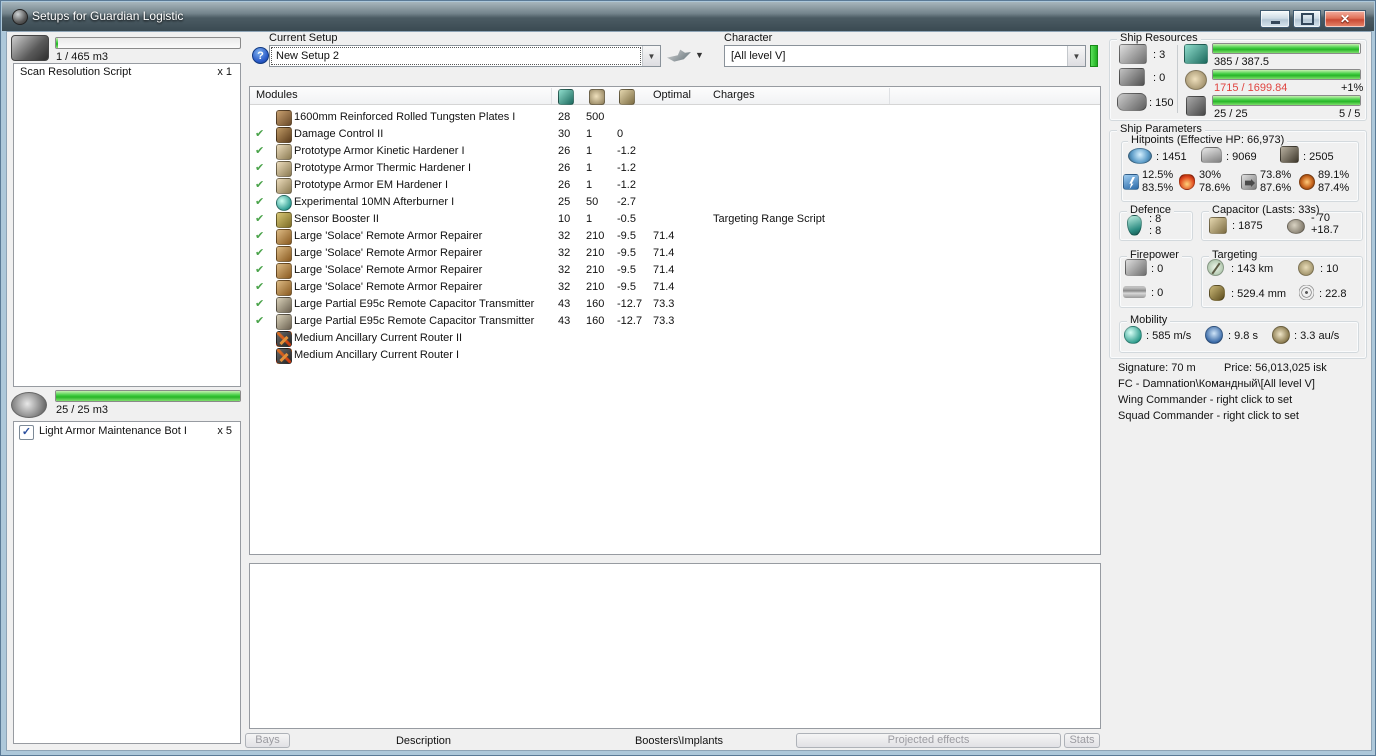 Image resolution: width=1376 pixels, height=756 pixels. I want to click on launcher-hardpoints-icon, so click(1132, 77).